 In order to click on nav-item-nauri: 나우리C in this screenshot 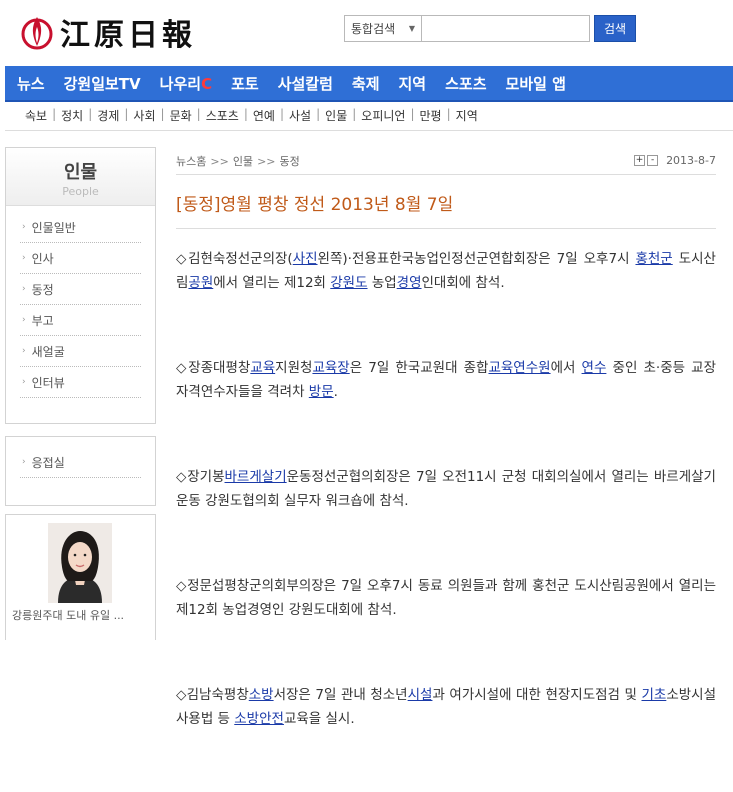, I will do `click(186, 83)`.